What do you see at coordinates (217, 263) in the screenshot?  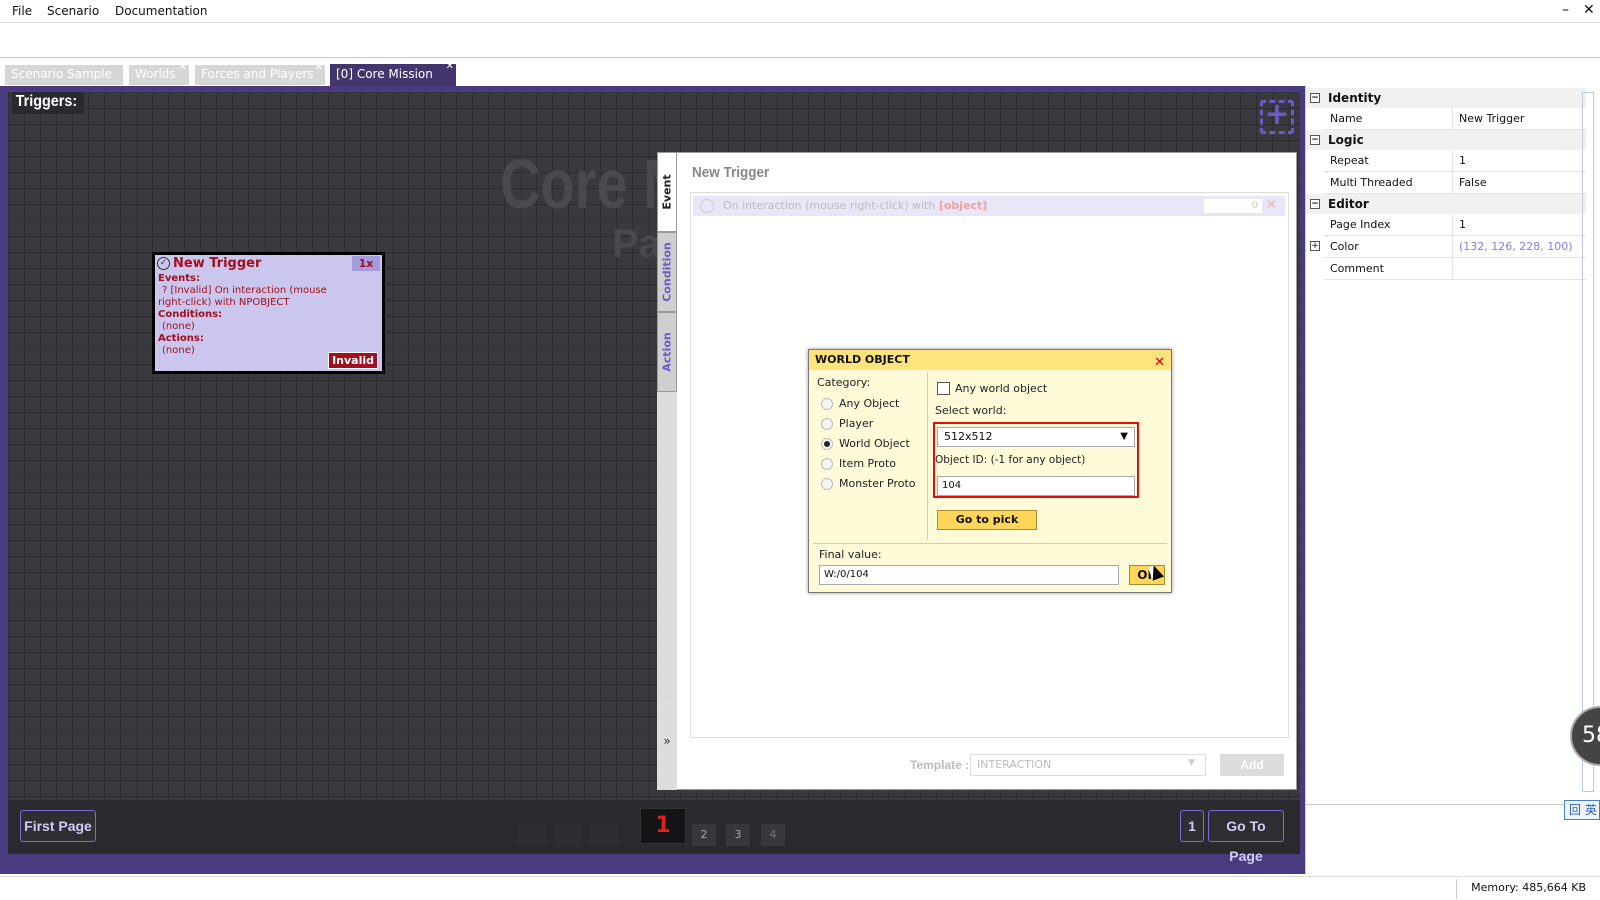 I see `trigger-card-title: New Trigger` at bounding box center [217, 263].